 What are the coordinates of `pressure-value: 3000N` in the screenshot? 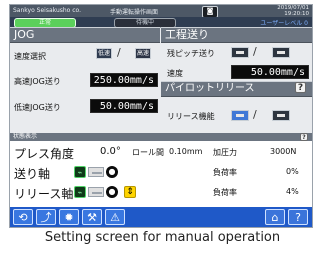 It's located at (283, 151).